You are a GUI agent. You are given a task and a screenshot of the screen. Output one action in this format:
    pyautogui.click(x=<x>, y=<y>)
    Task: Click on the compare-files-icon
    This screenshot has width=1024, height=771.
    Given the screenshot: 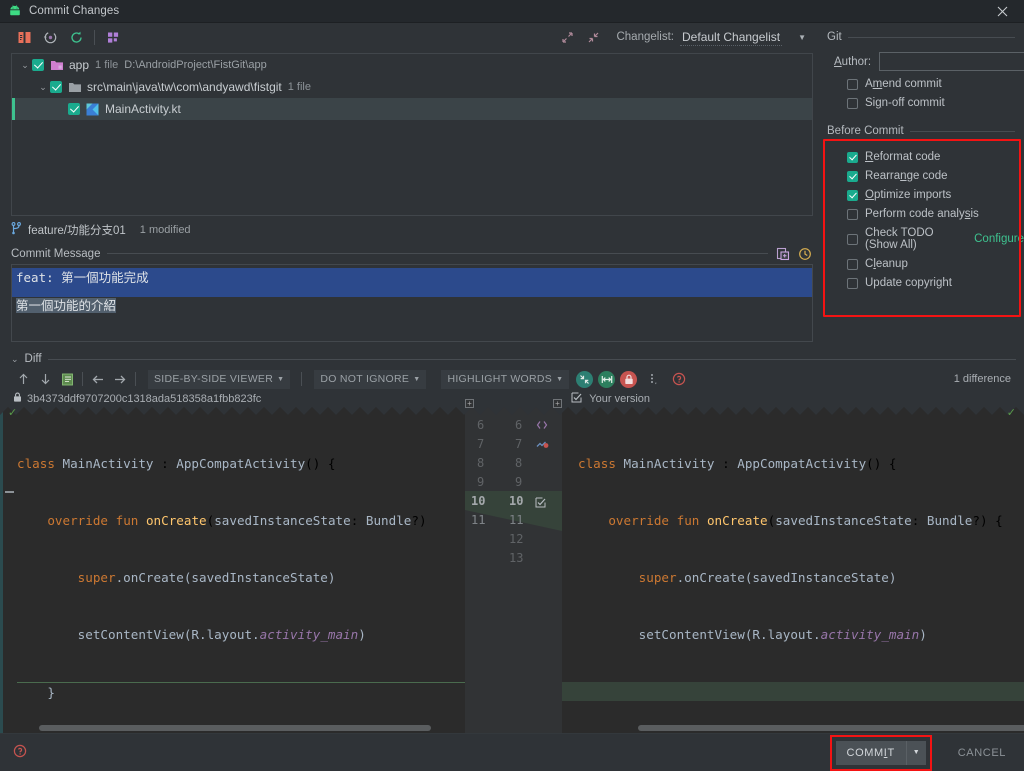 What is the action you would take?
    pyautogui.click(x=67, y=379)
    